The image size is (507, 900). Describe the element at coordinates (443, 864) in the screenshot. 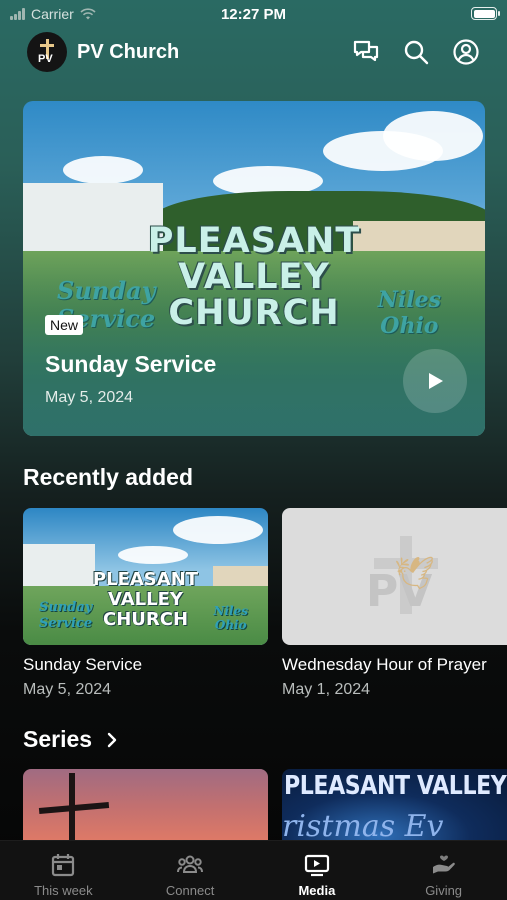

I see `hand-giving-icon` at that location.